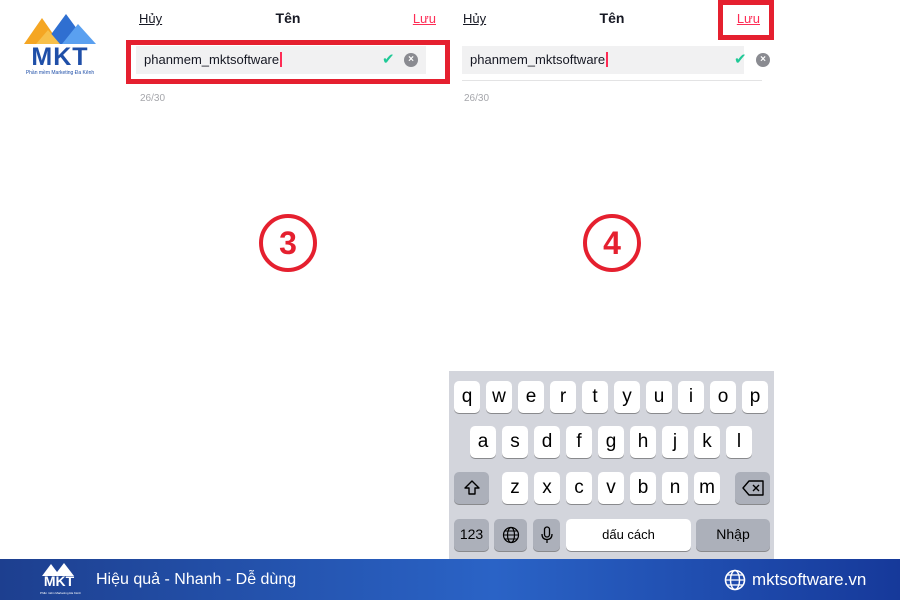 This screenshot has width=900, height=600. Describe the element at coordinates (755, 397) in the screenshot. I see `key-p: p` at that location.